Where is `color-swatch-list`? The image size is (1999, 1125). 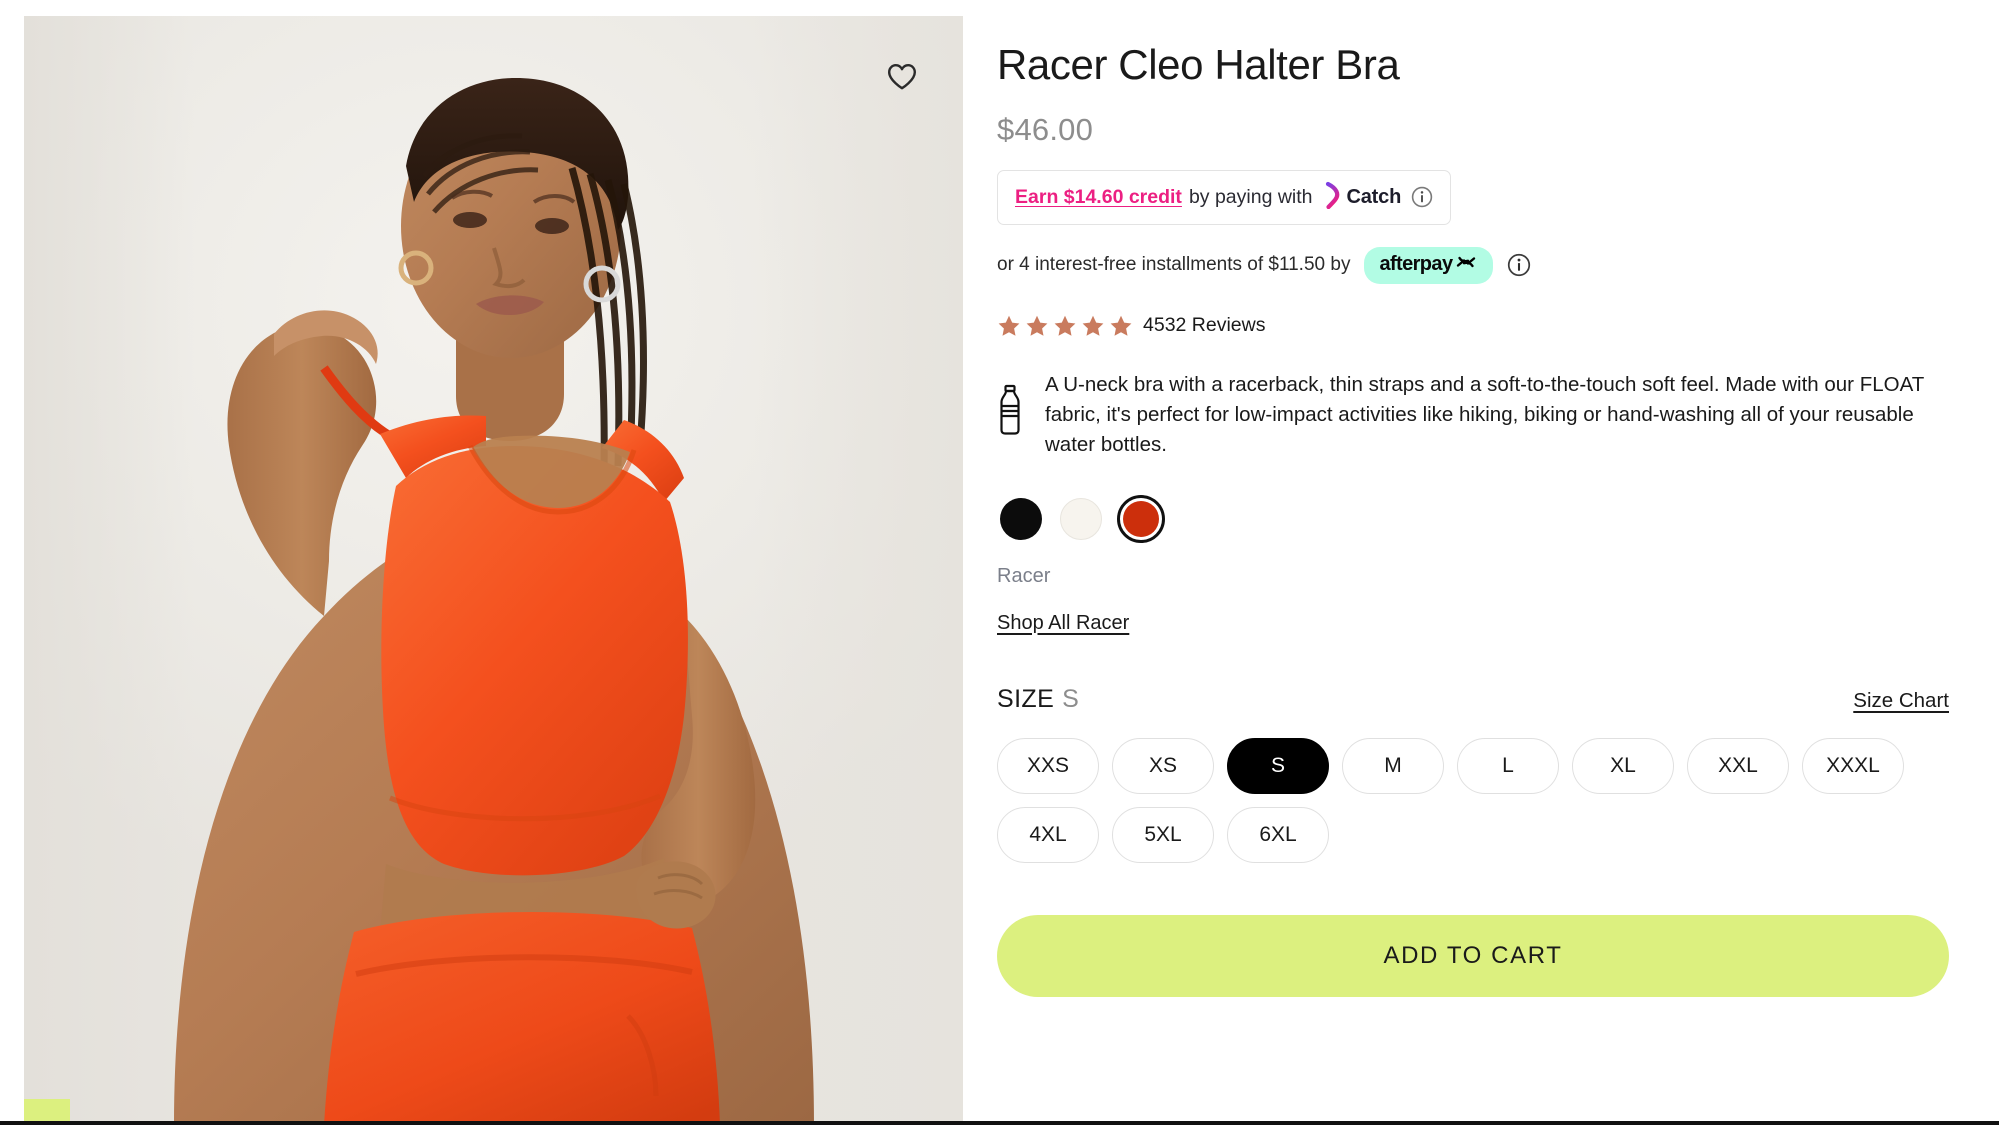 color-swatch-list is located at coordinates (1473, 518).